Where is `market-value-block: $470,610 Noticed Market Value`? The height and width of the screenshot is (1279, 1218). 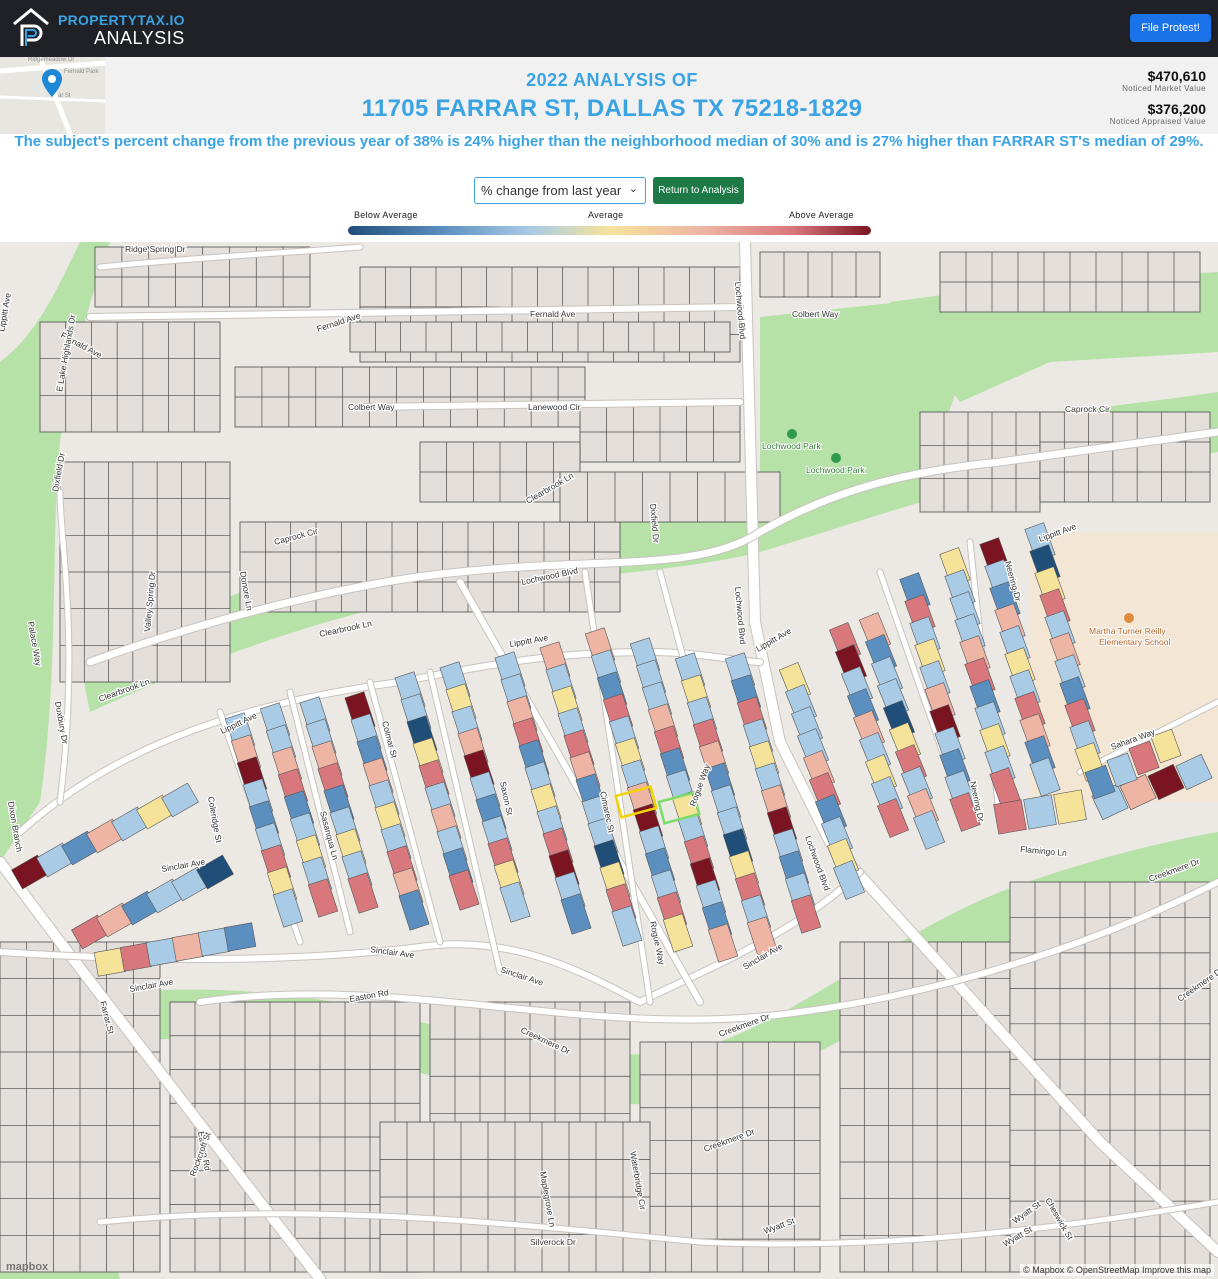
market-value-block: $470,610 Noticed Market Value is located at coordinates (1164, 80).